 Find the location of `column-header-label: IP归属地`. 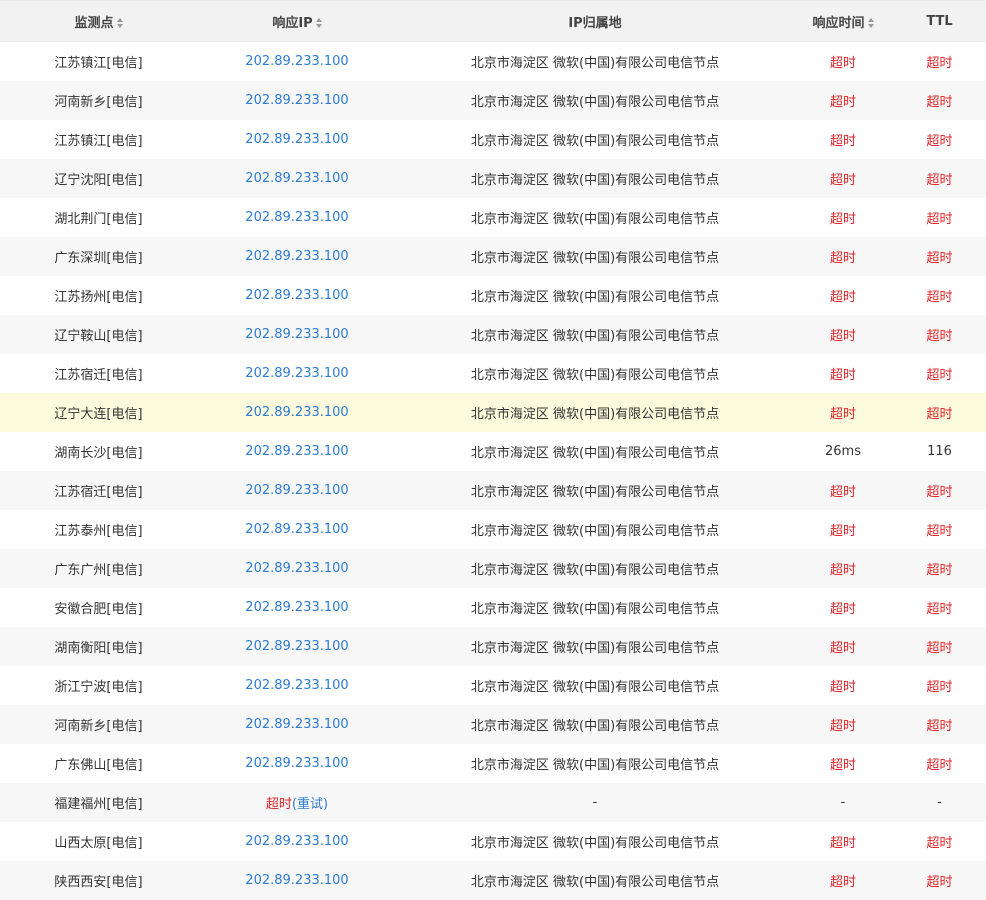

column-header-label: IP归属地 is located at coordinates (595, 23).